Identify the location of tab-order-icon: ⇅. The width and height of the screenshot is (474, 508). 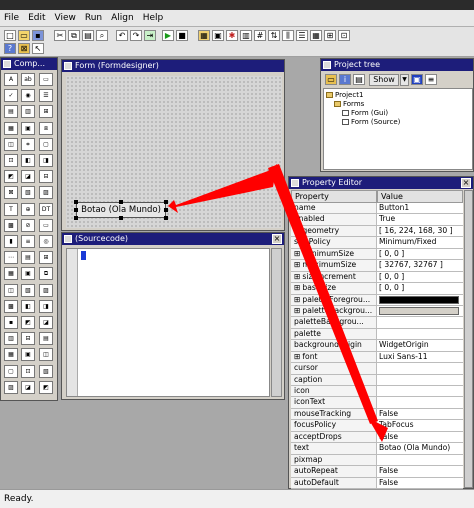
(274, 35).